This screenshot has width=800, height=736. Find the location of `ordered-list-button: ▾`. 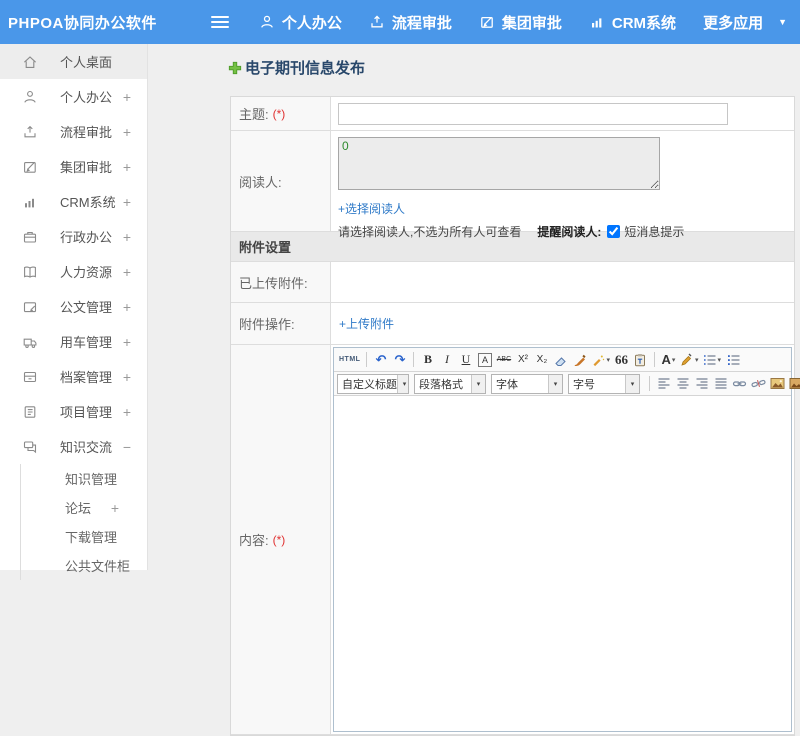

ordered-list-button: ▾ is located at coordinates (711, 360).